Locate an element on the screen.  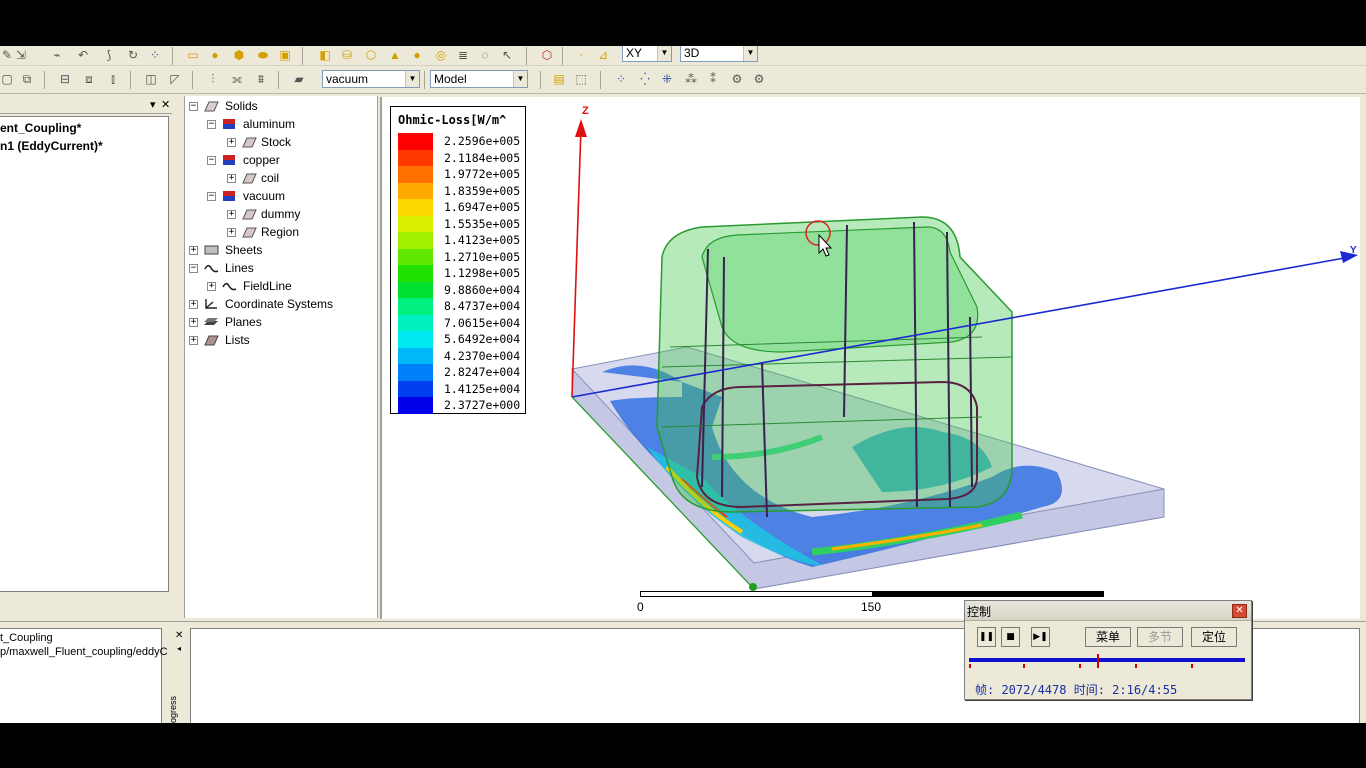
measure-position-icon: ⁘ is located at coordinates (621, 79).